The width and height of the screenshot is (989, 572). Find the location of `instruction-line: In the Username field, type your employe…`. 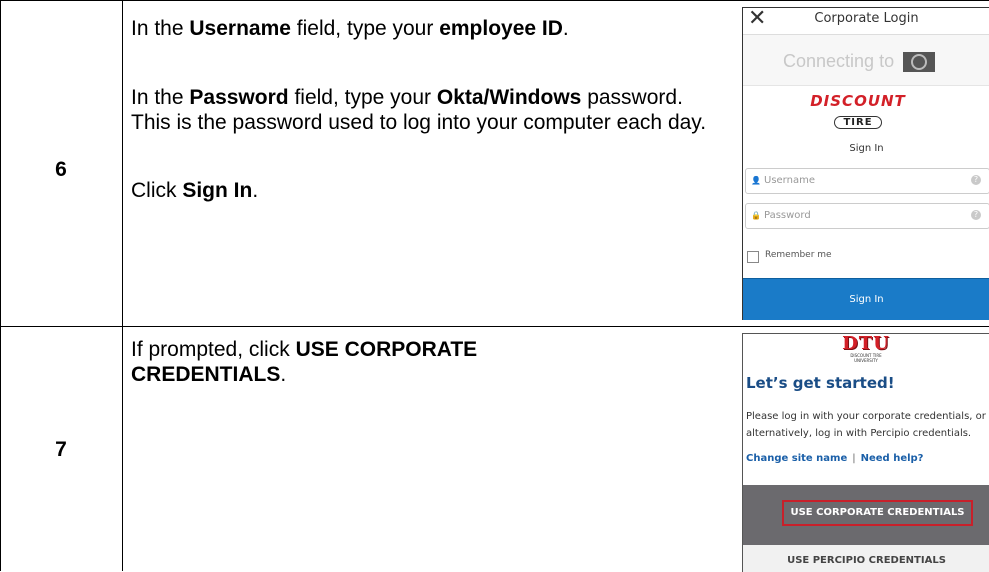

instruction-line: In the Username field, type your employe… is located at coordinates (350, 28).